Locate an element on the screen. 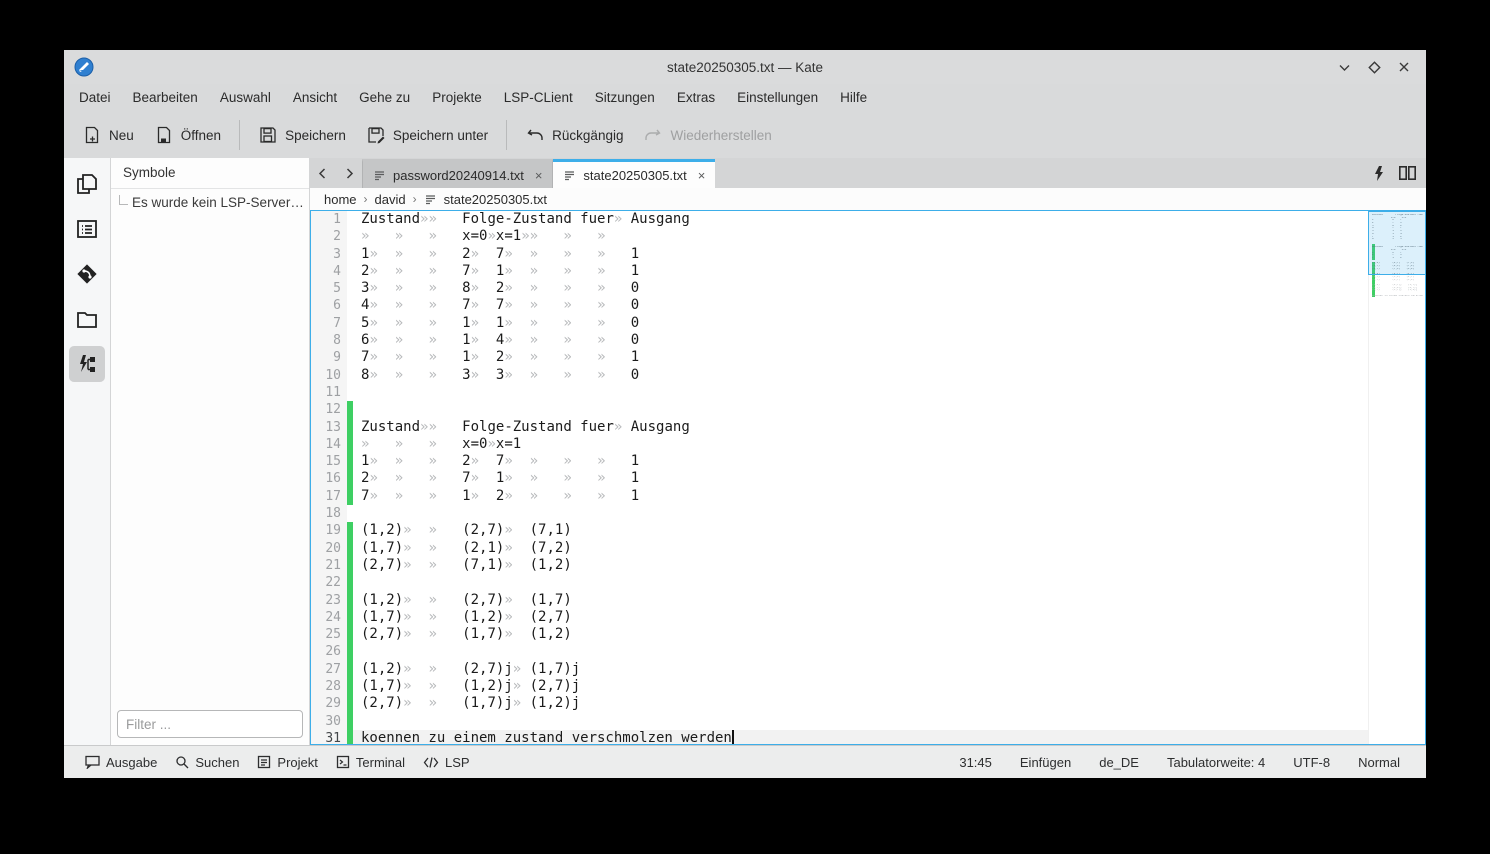 Image resolution: width=1490 pixels, height=854 pixels. toggle-project: Projekt is located at coordinates (287, 762).